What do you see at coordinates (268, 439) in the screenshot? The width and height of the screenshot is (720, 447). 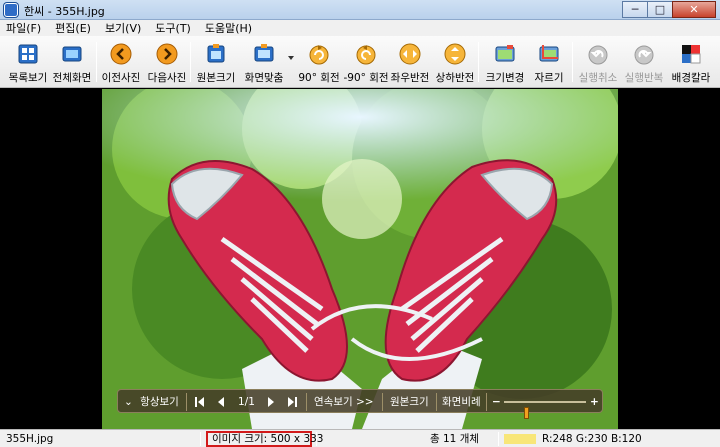 I see `status-image-size: 이미지 크기: 500 x 333` at bounding box center [268, 439].